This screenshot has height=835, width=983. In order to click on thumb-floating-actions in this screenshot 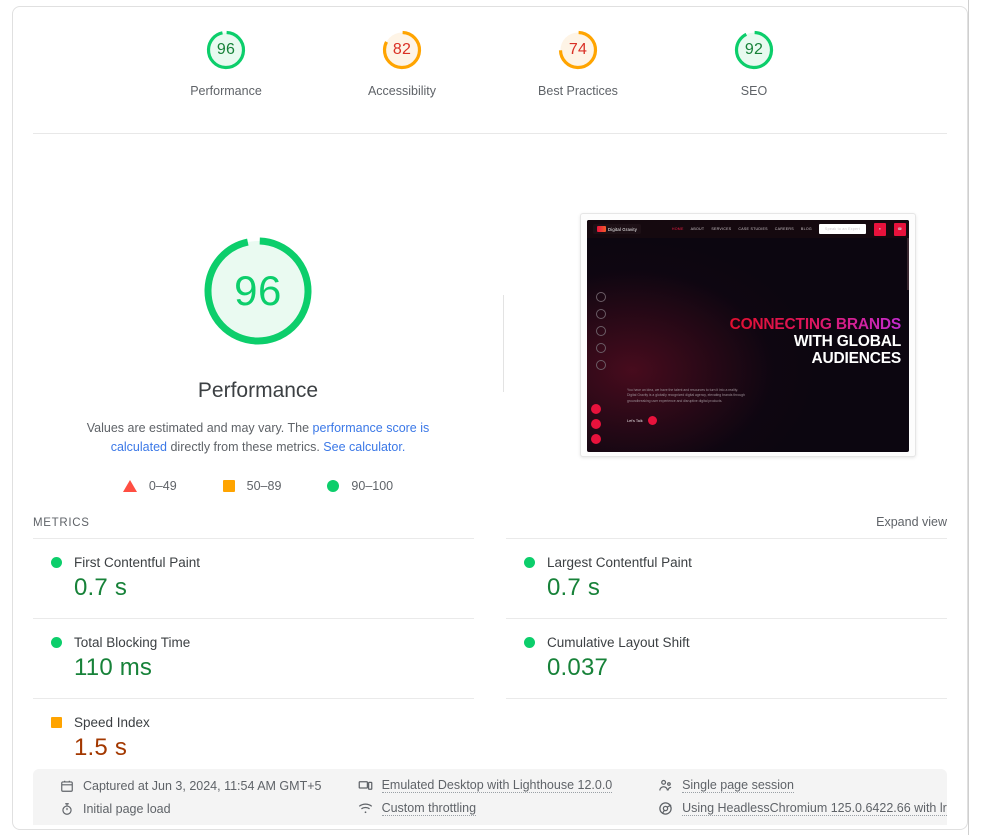, I will do `click(596, 424)`.